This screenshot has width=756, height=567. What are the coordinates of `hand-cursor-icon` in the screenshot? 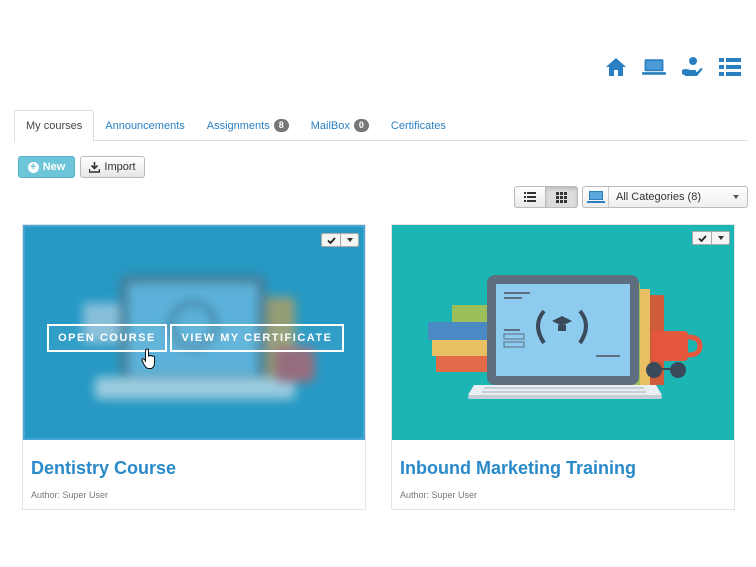 It's located at (148, 358).